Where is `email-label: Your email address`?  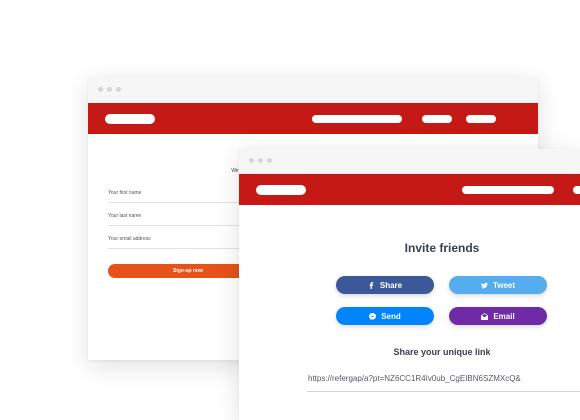
email-label: Your email address is located at coordinates (129, 239).